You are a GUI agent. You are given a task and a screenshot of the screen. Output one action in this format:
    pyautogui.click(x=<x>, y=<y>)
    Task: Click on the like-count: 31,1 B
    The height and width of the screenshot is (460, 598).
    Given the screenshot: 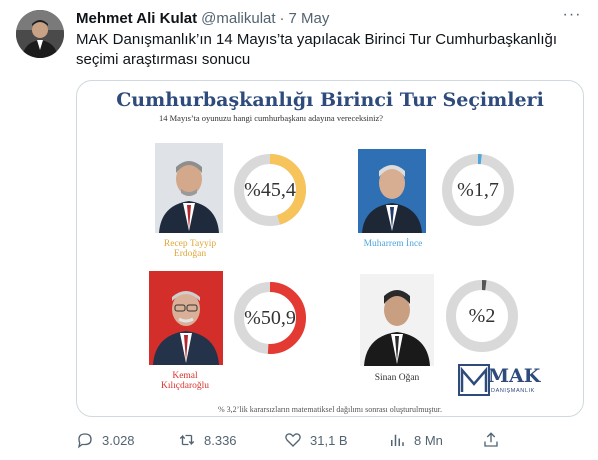 What is the action you would take?
    pyautogui.click(x=329, y=440)
    